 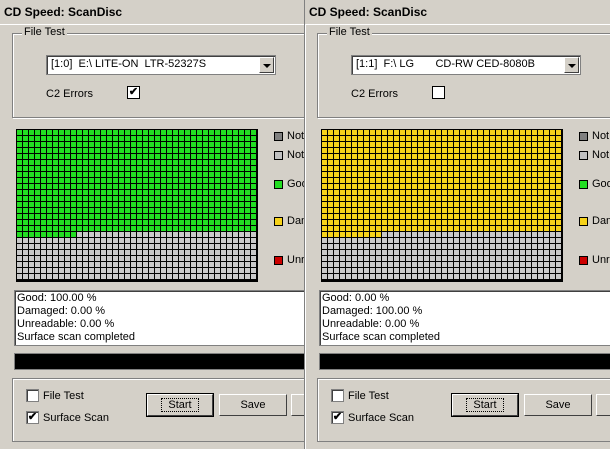 I want to click on drive-select: [1:0] E:\ LITE-ON LTR-52327S, so click(x=161, y=65).